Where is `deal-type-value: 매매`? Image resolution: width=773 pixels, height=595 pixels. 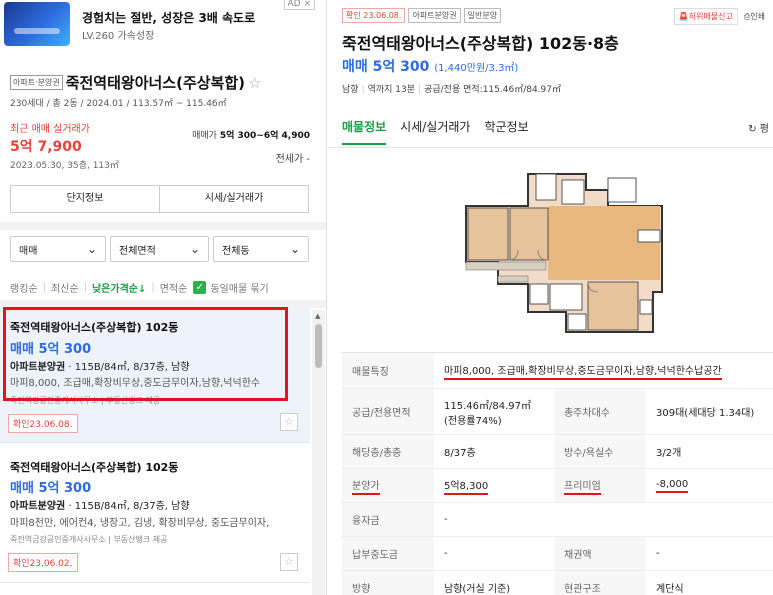 deal-type-value: 매매 is located at coordinates (28, 251).